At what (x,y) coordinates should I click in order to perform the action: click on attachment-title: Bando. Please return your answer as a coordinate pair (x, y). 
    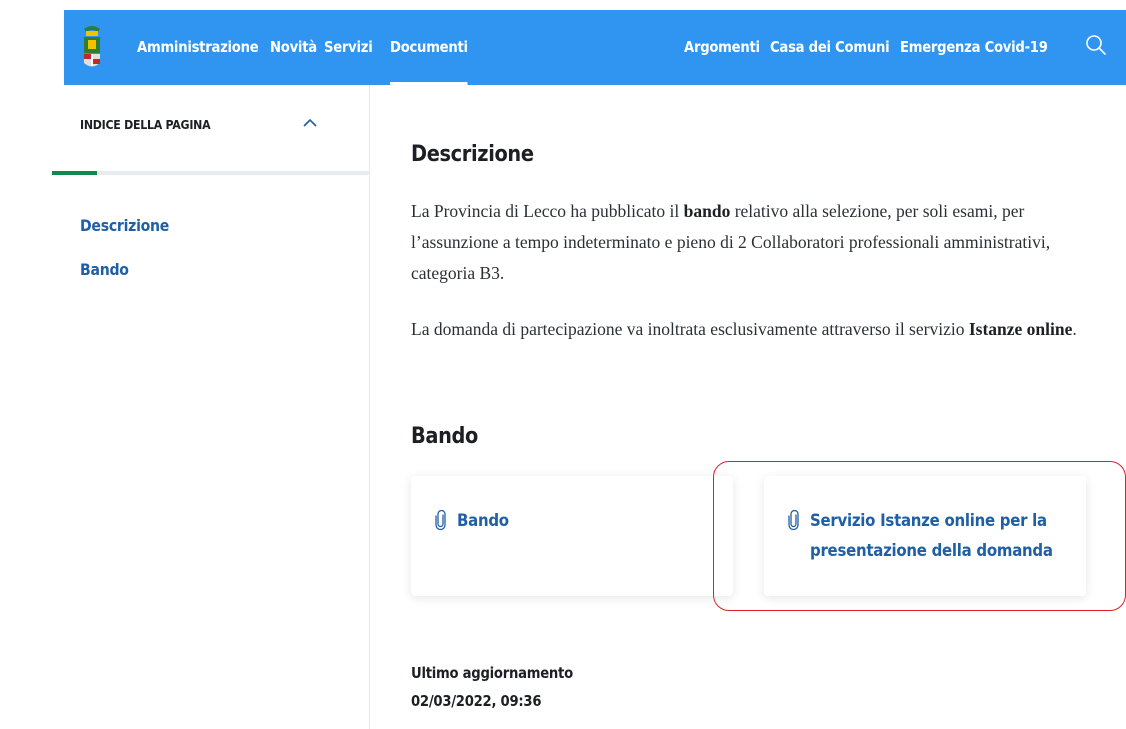
    Looking at the image, I should click on (589, 521).